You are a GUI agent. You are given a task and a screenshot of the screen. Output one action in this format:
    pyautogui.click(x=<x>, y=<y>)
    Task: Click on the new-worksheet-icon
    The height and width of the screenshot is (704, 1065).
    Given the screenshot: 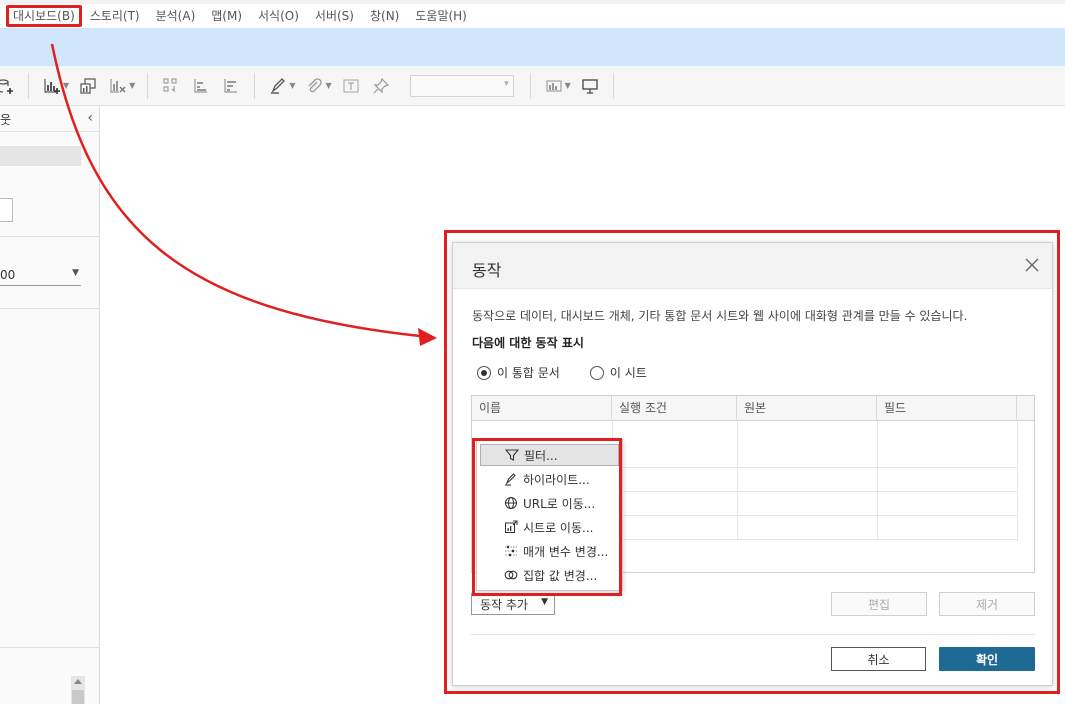 What is the action you would take?
    pyautogui.click(x=52, y=86)
    